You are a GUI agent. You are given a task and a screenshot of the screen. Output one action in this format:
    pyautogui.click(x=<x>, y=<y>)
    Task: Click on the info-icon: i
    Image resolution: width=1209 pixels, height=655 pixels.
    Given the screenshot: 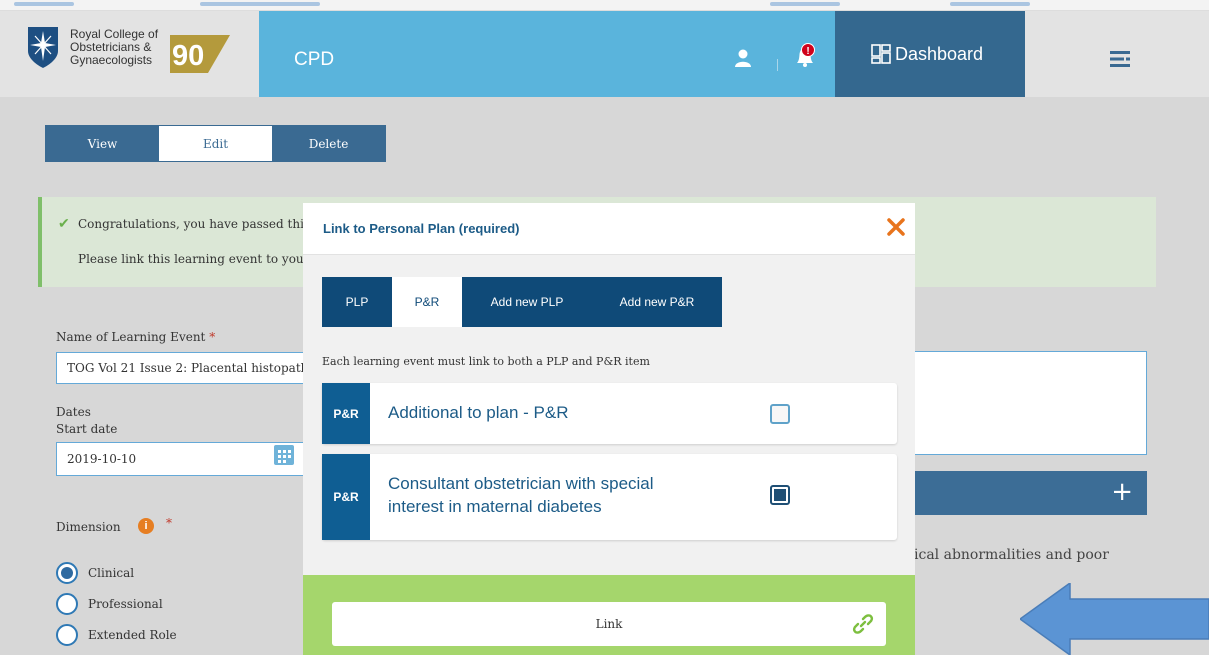 What is the action you would take?
    pyautogui.click(x=146, y=526)
    